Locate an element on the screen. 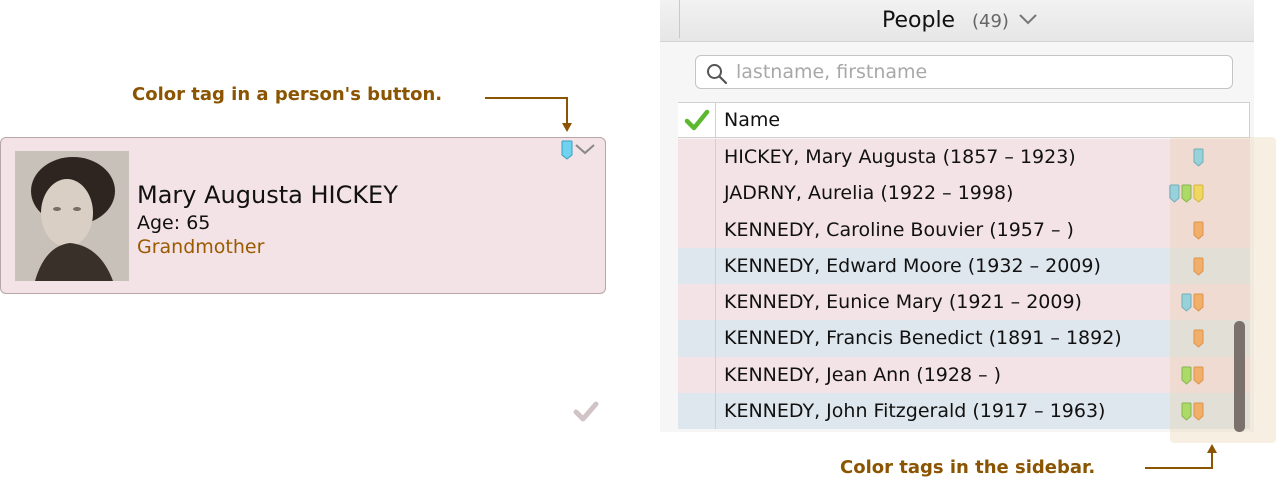 The image size is (1276, 482). sidebar-title: People is located at coordinates (918, 20).